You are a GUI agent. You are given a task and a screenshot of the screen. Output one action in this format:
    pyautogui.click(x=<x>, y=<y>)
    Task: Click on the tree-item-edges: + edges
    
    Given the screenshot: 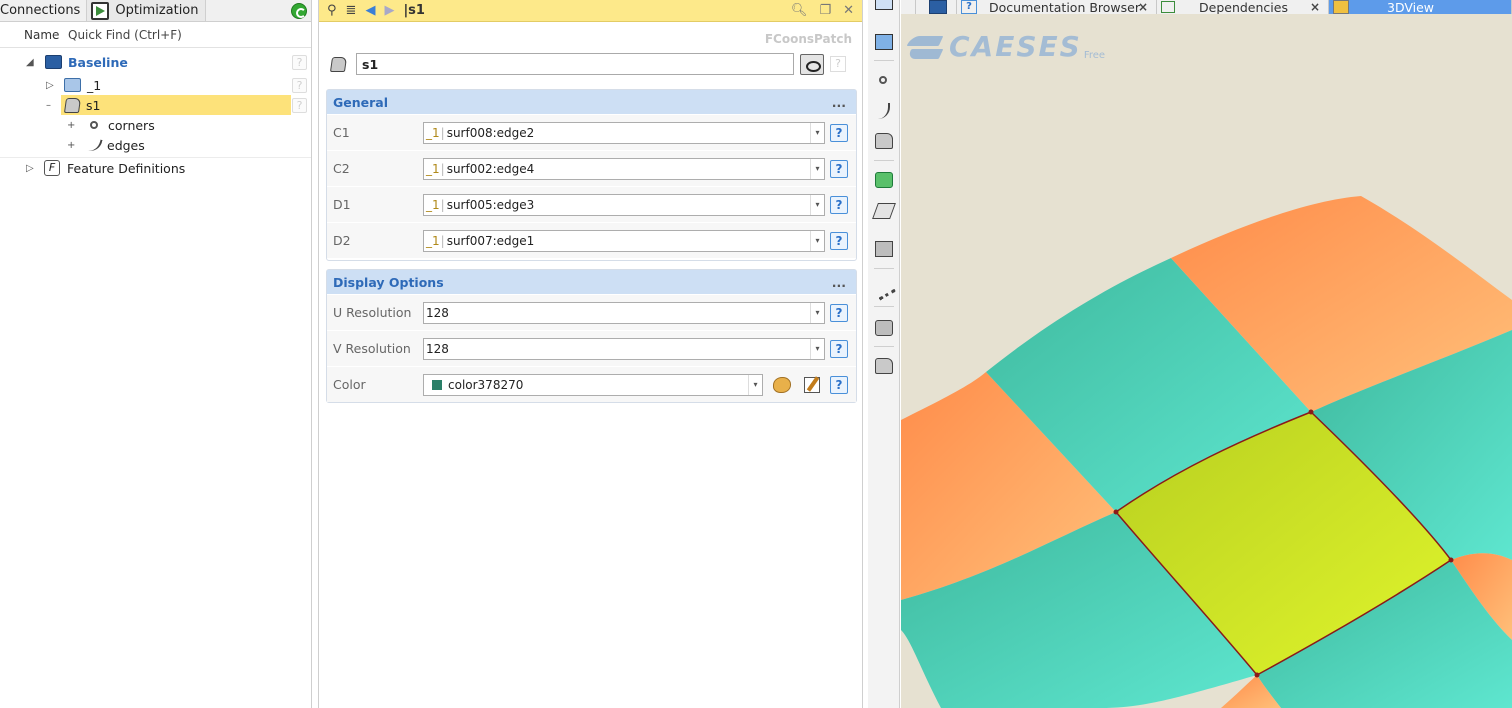 What is the action you would take?
    pyautogui.click(x=155, y=145)
    